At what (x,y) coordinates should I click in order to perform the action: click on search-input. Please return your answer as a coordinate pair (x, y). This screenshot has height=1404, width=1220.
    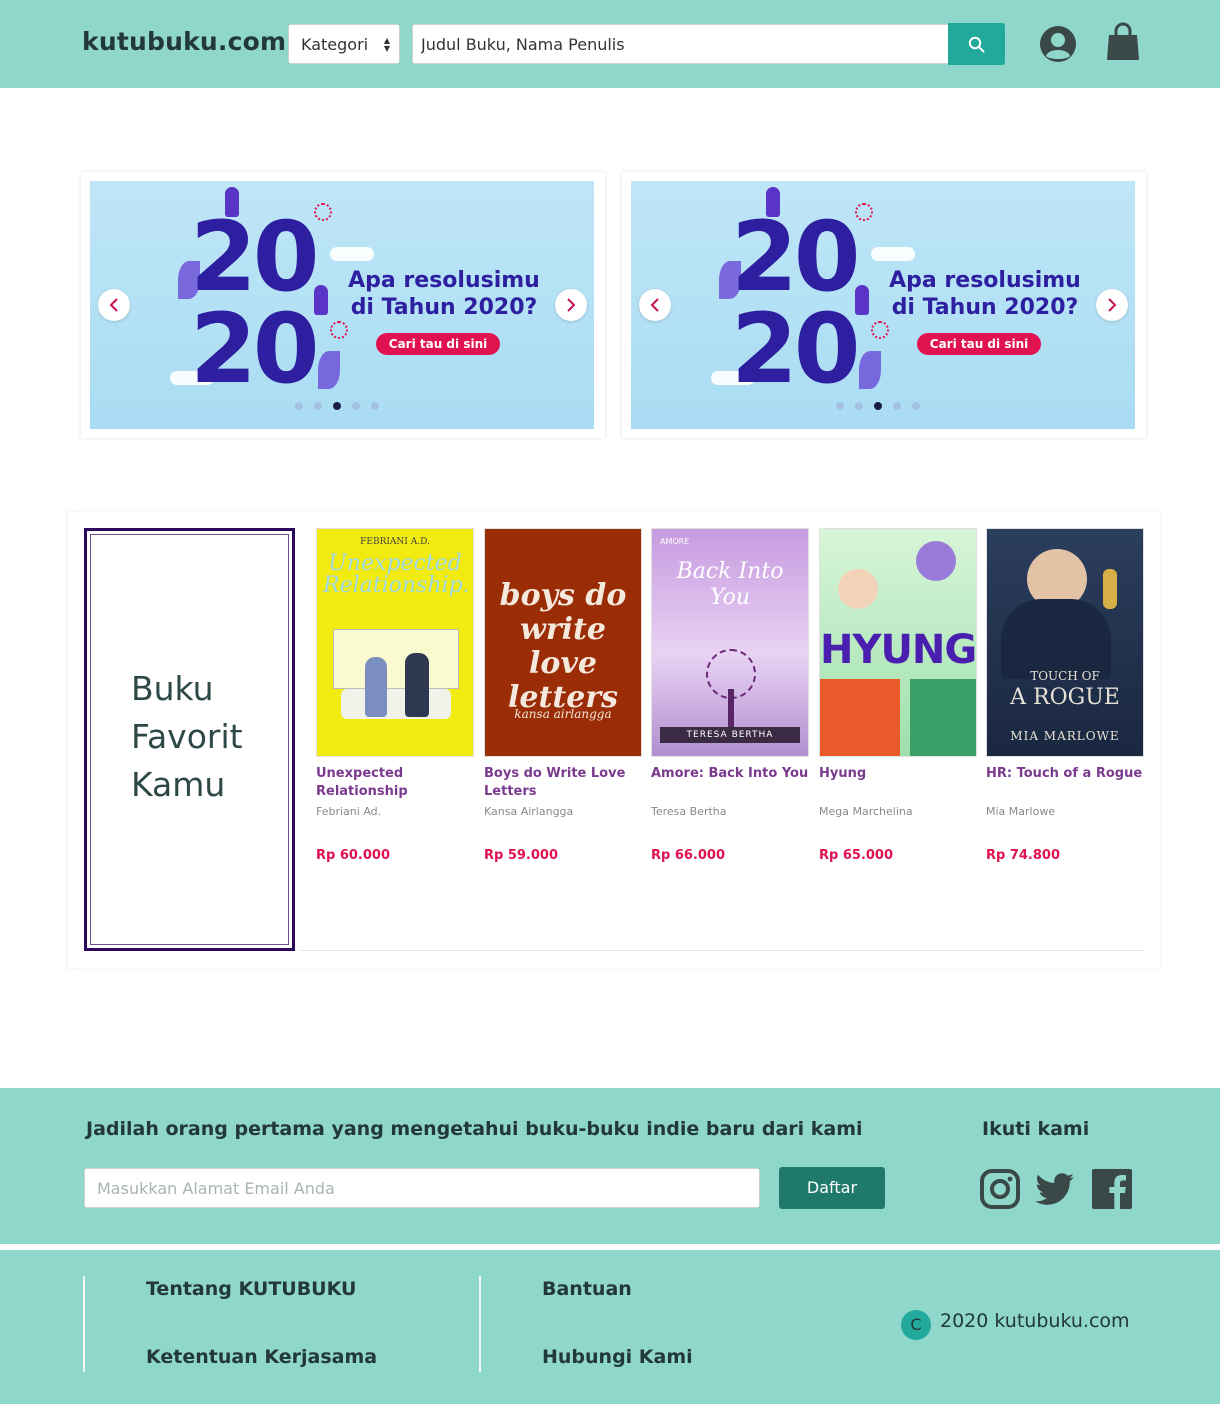
    Looking at the image, I should click on (680, 44).